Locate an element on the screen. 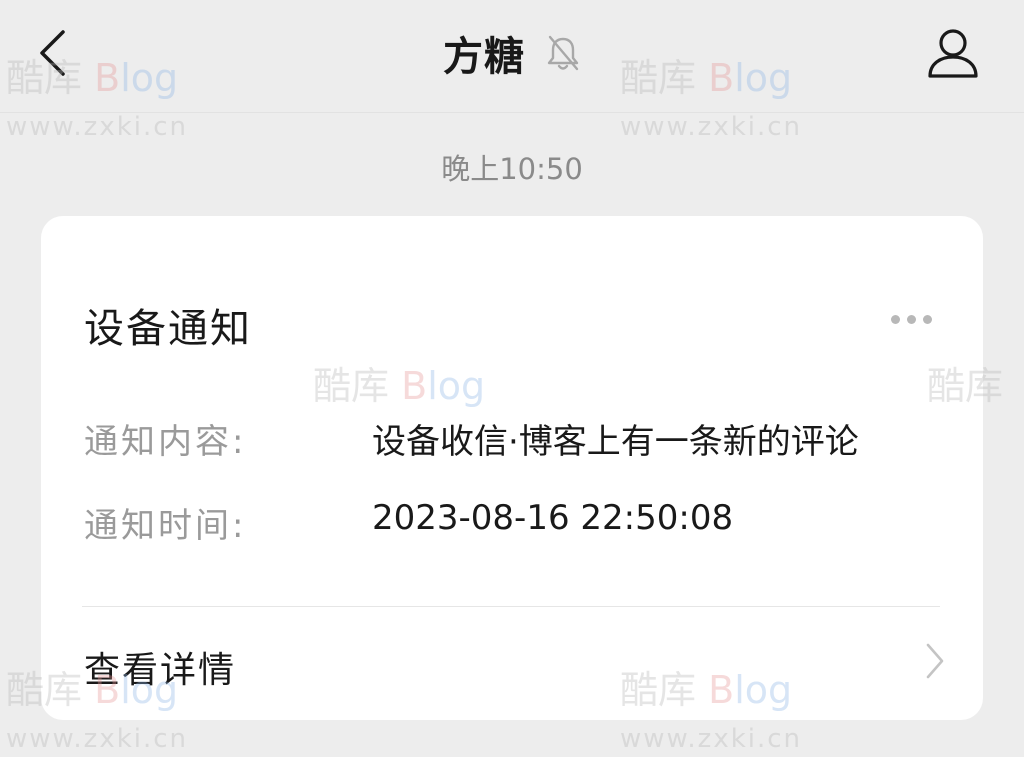  watermark-logo: 酷库 is located at coordinates (965, 386).